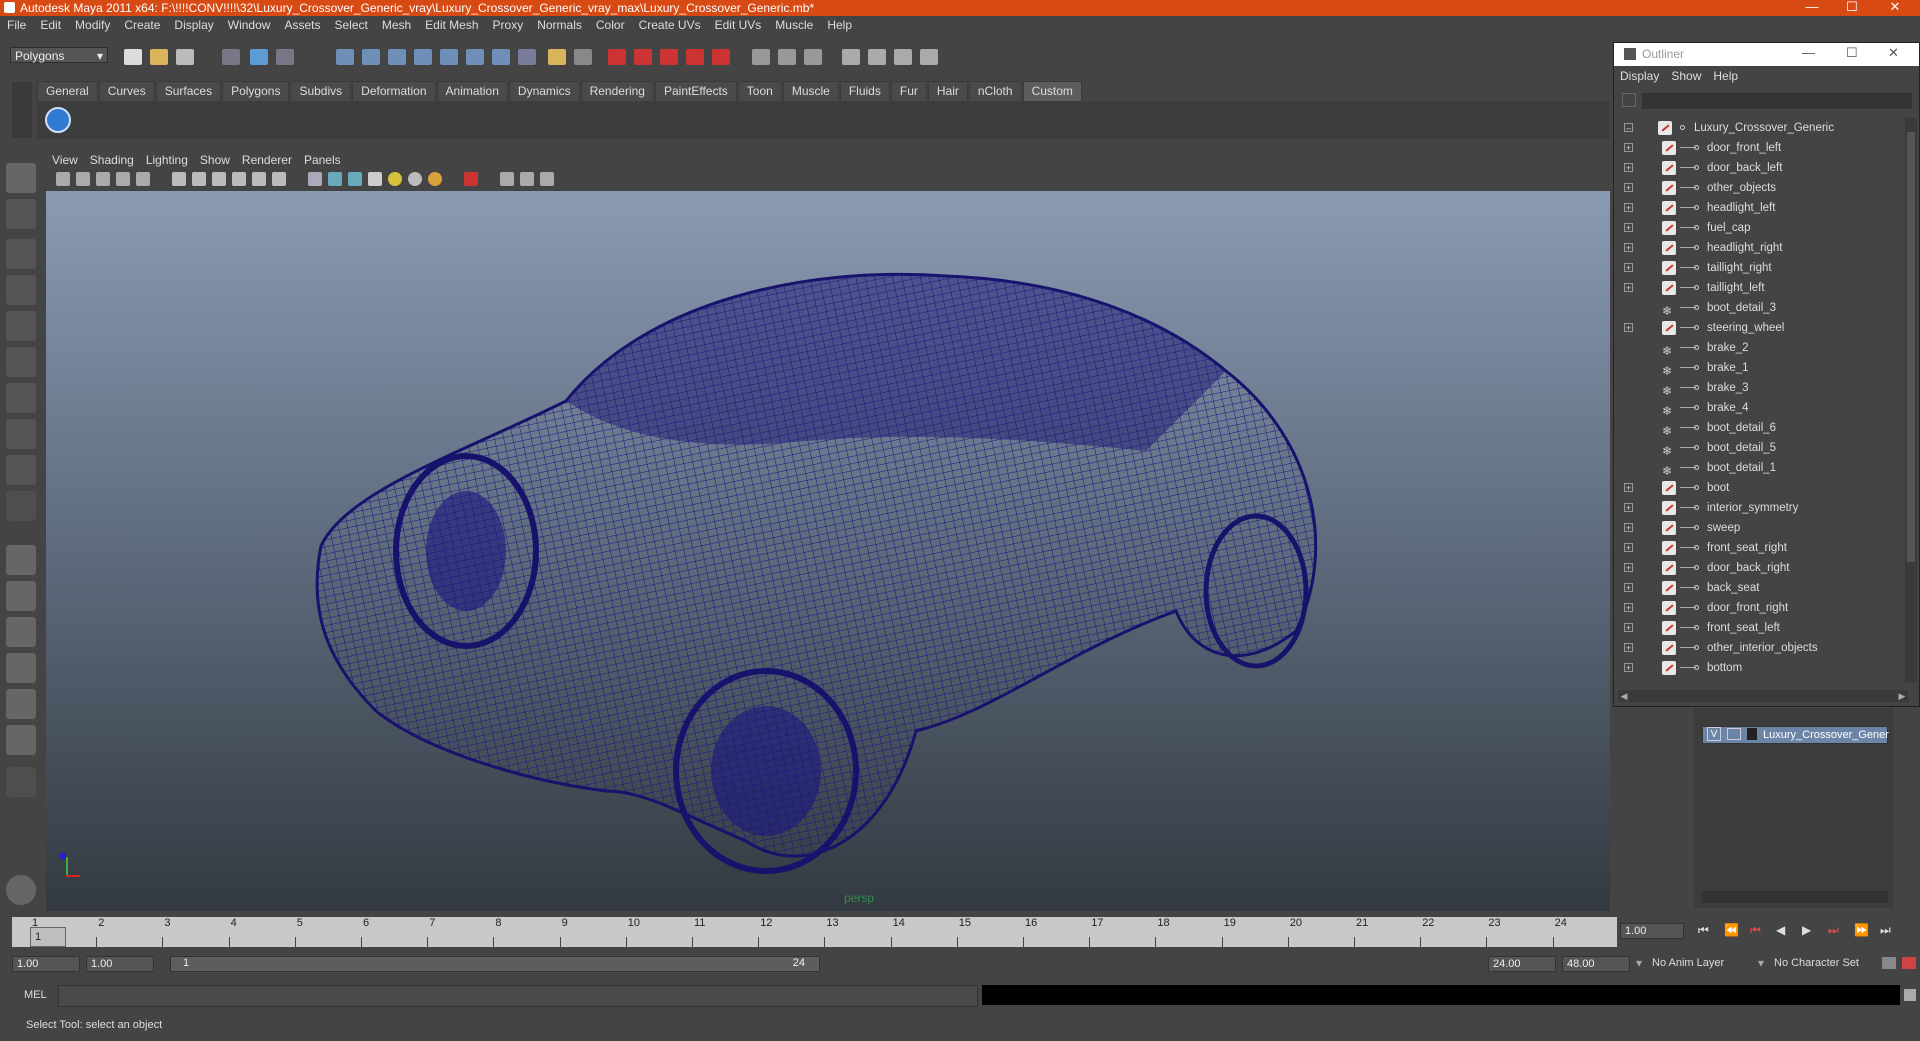 The image size is (1920, 1041). Describe the element at coordinates (103, 179) in the screenshot. I see `bookmark-icon` at that location.